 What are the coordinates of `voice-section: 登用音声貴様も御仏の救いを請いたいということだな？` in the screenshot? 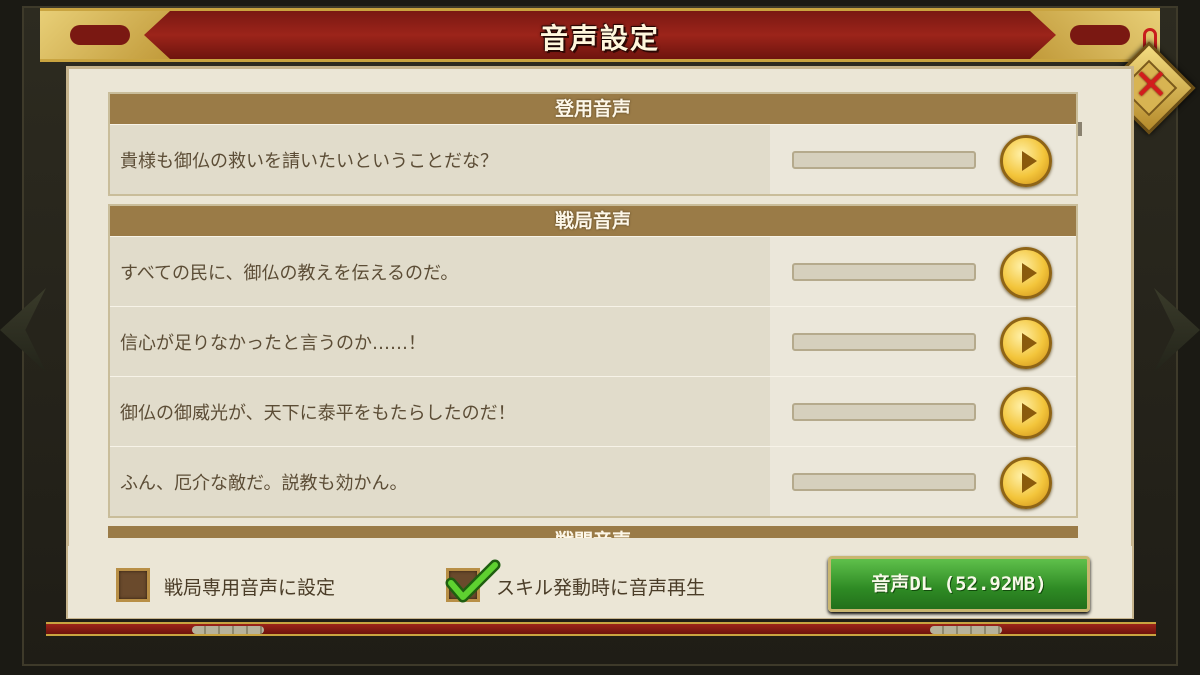 It's located at (593, 144).